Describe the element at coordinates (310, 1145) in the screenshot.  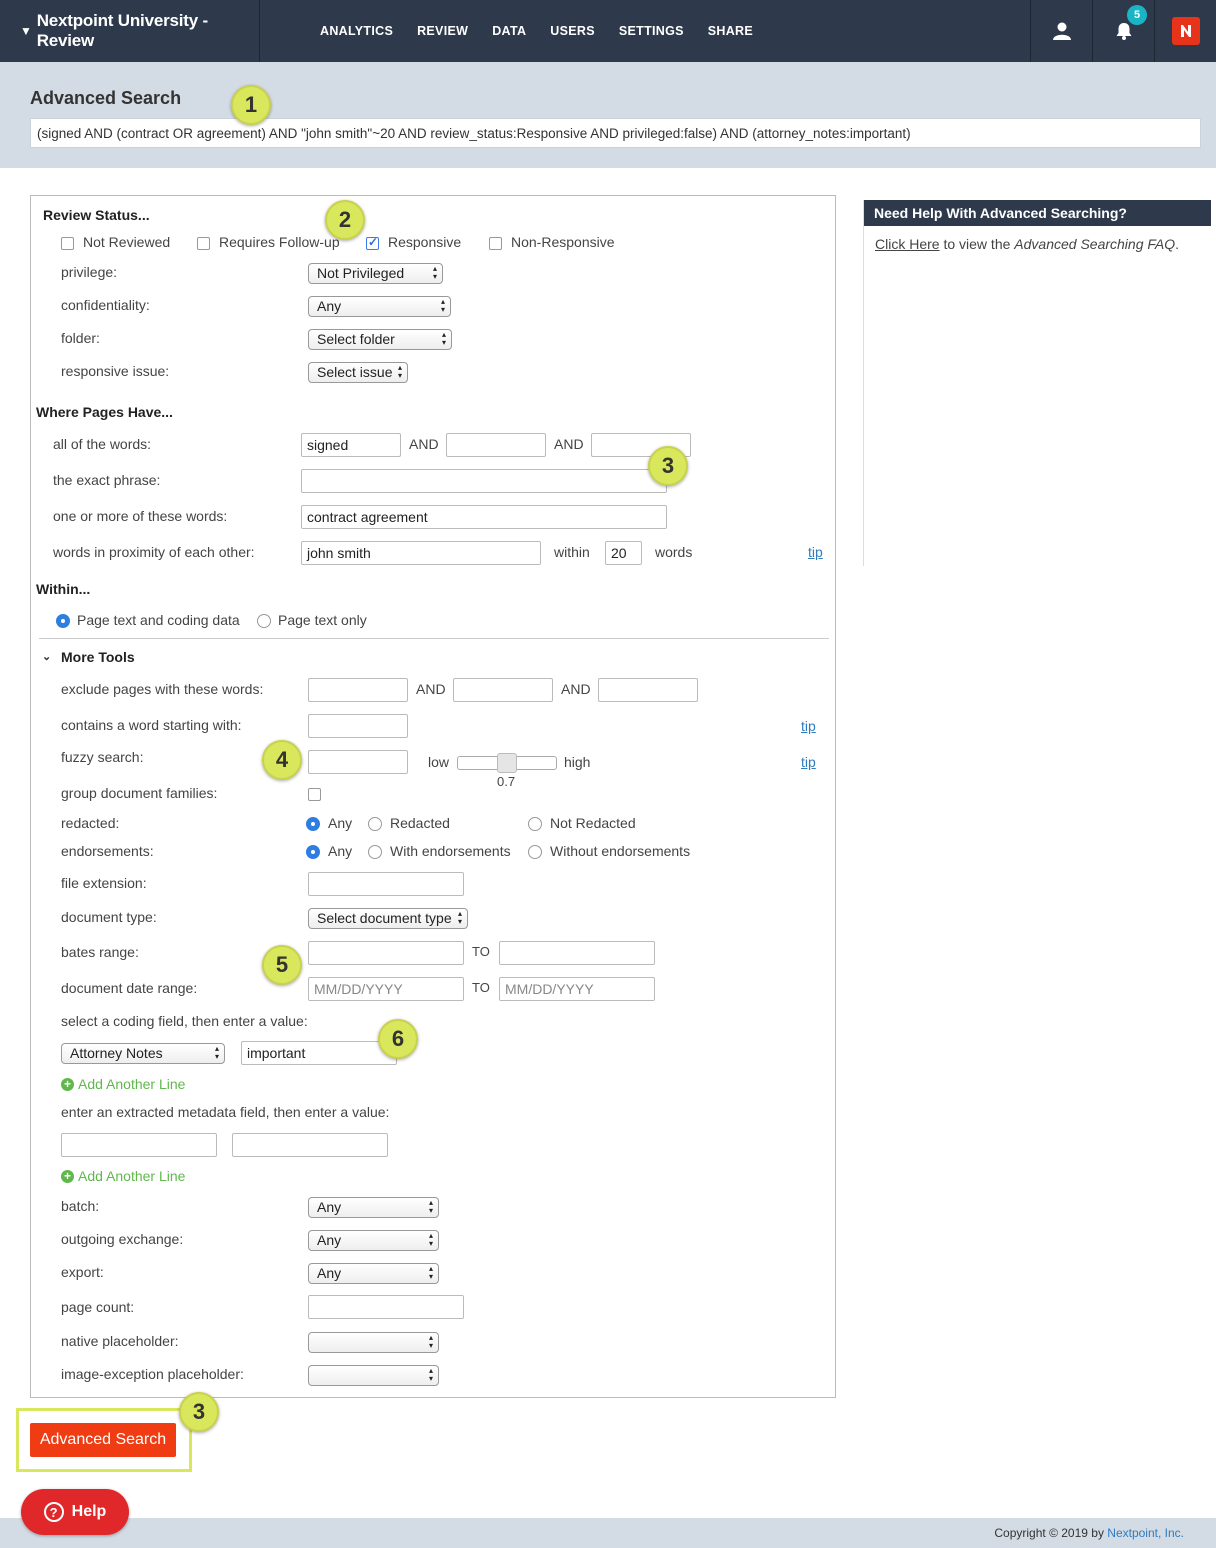
I see `metadata-value-input` at that location.